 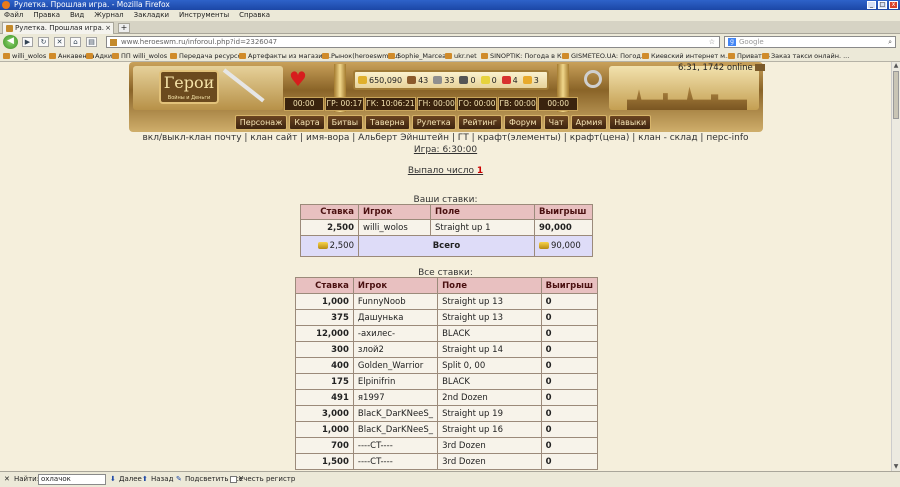 What do you see at coordinates (522, 122) in the screenshot?
I see `nav-forum: Форум` at bounding box center [522, 122].